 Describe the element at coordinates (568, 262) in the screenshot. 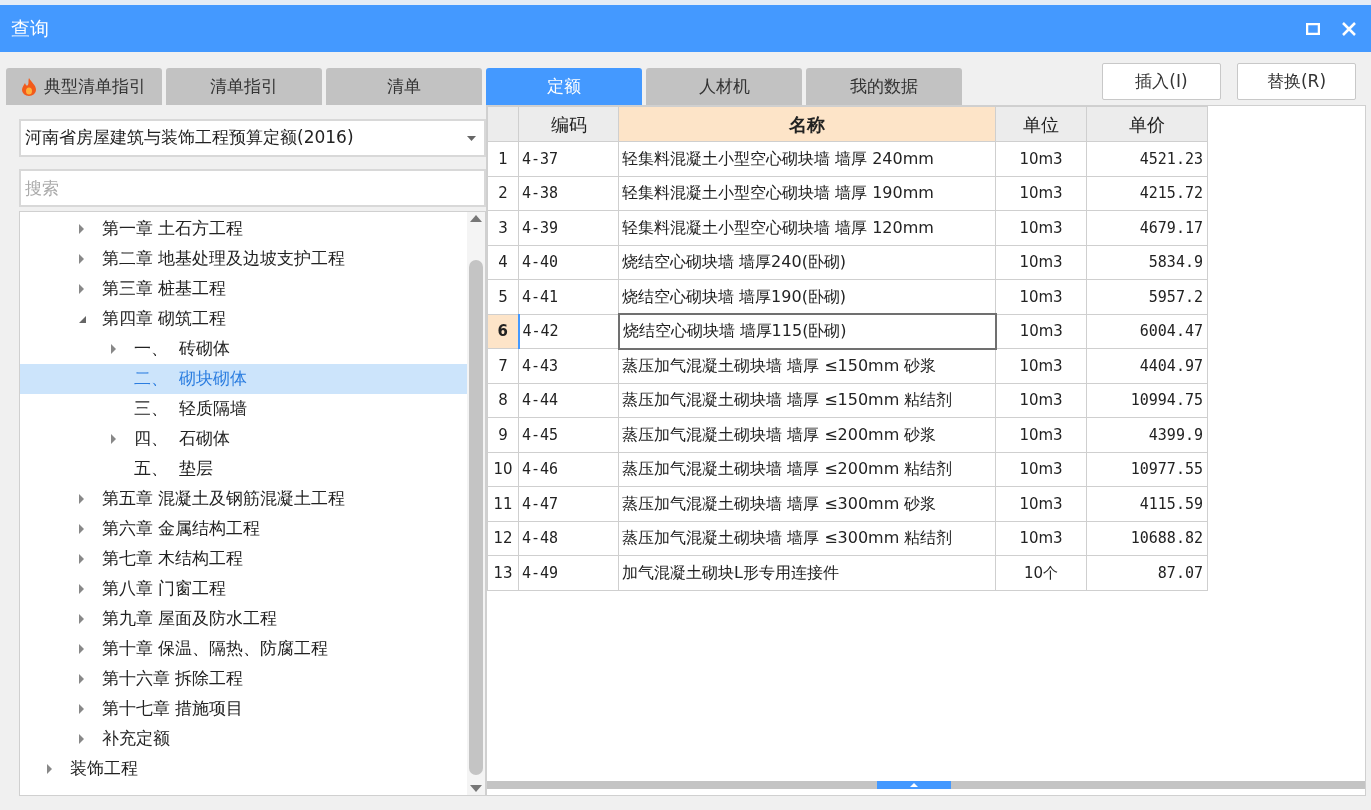

I see `table-cell: 4-40` at that location.